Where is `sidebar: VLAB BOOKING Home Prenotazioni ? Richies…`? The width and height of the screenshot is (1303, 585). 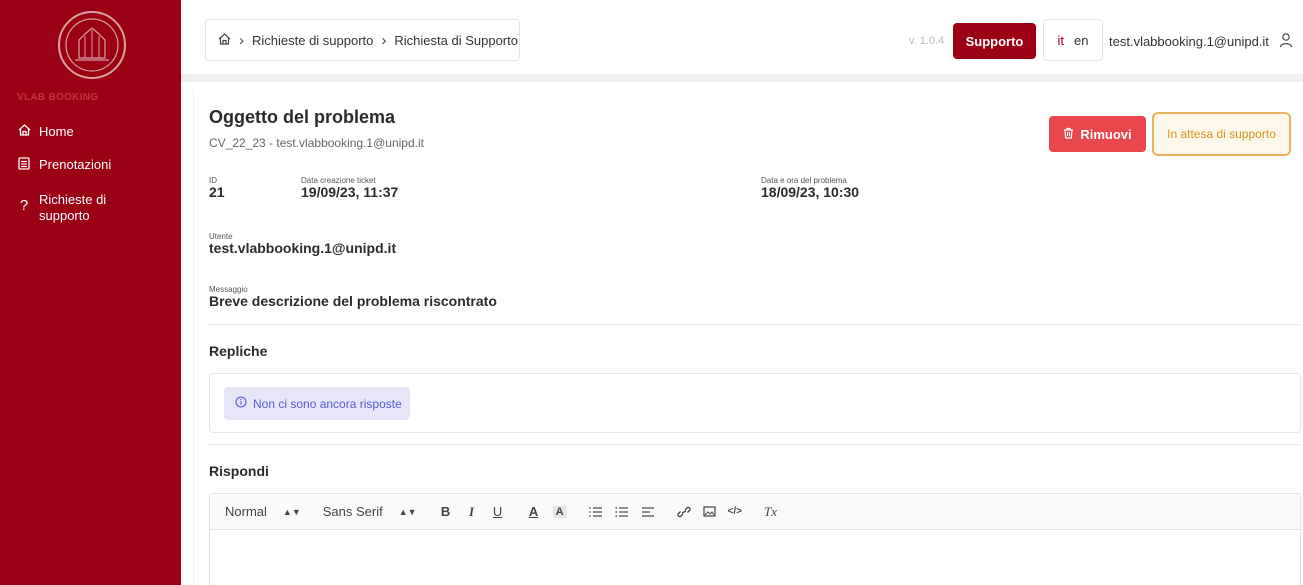
sidebar: VLAB BOOKING Home Prenotazioni ? Richies… is located at coordinates (90, 292).